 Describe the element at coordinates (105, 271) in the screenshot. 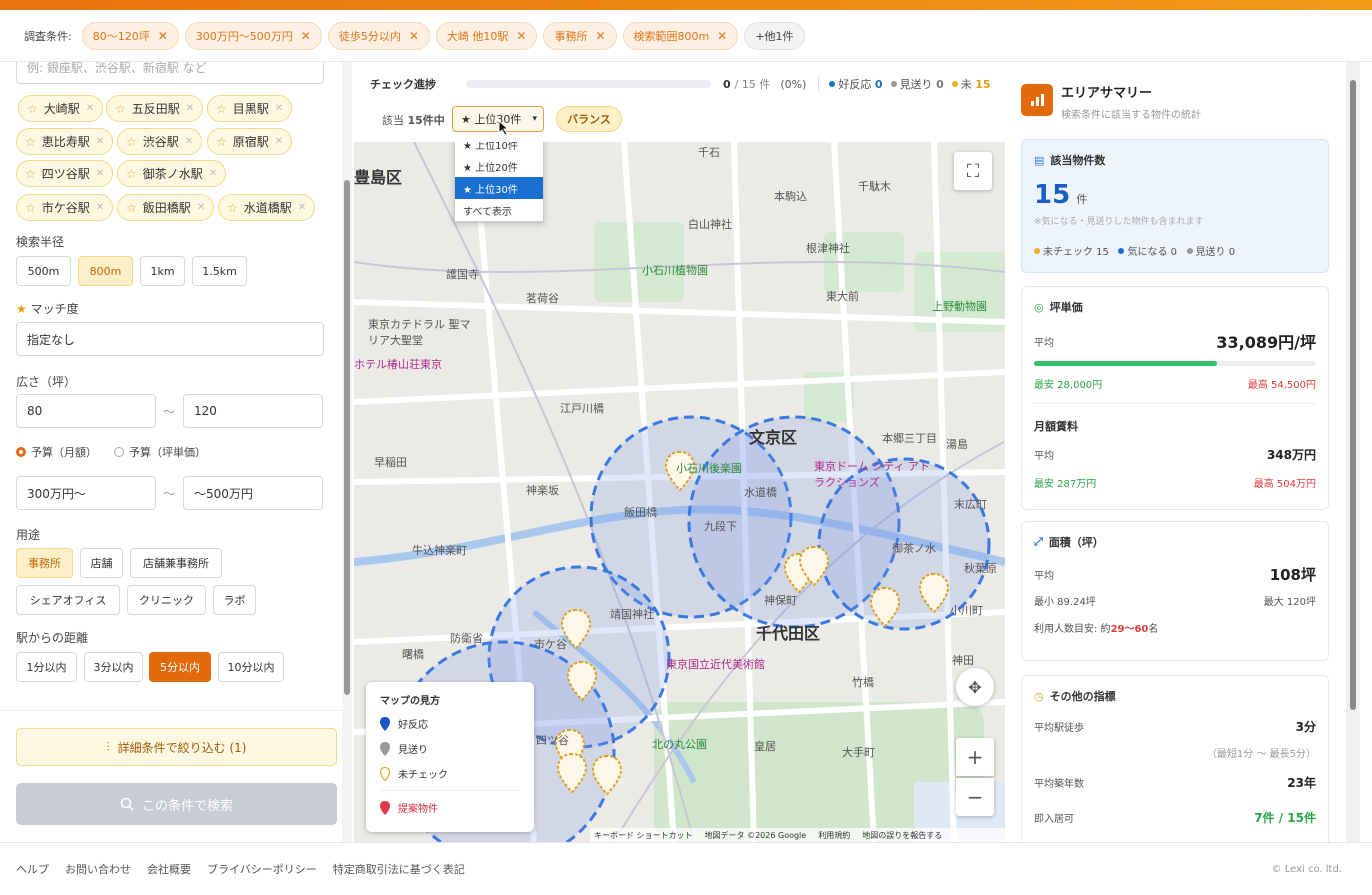

I see `radius-option-selected: 800m` at that location.